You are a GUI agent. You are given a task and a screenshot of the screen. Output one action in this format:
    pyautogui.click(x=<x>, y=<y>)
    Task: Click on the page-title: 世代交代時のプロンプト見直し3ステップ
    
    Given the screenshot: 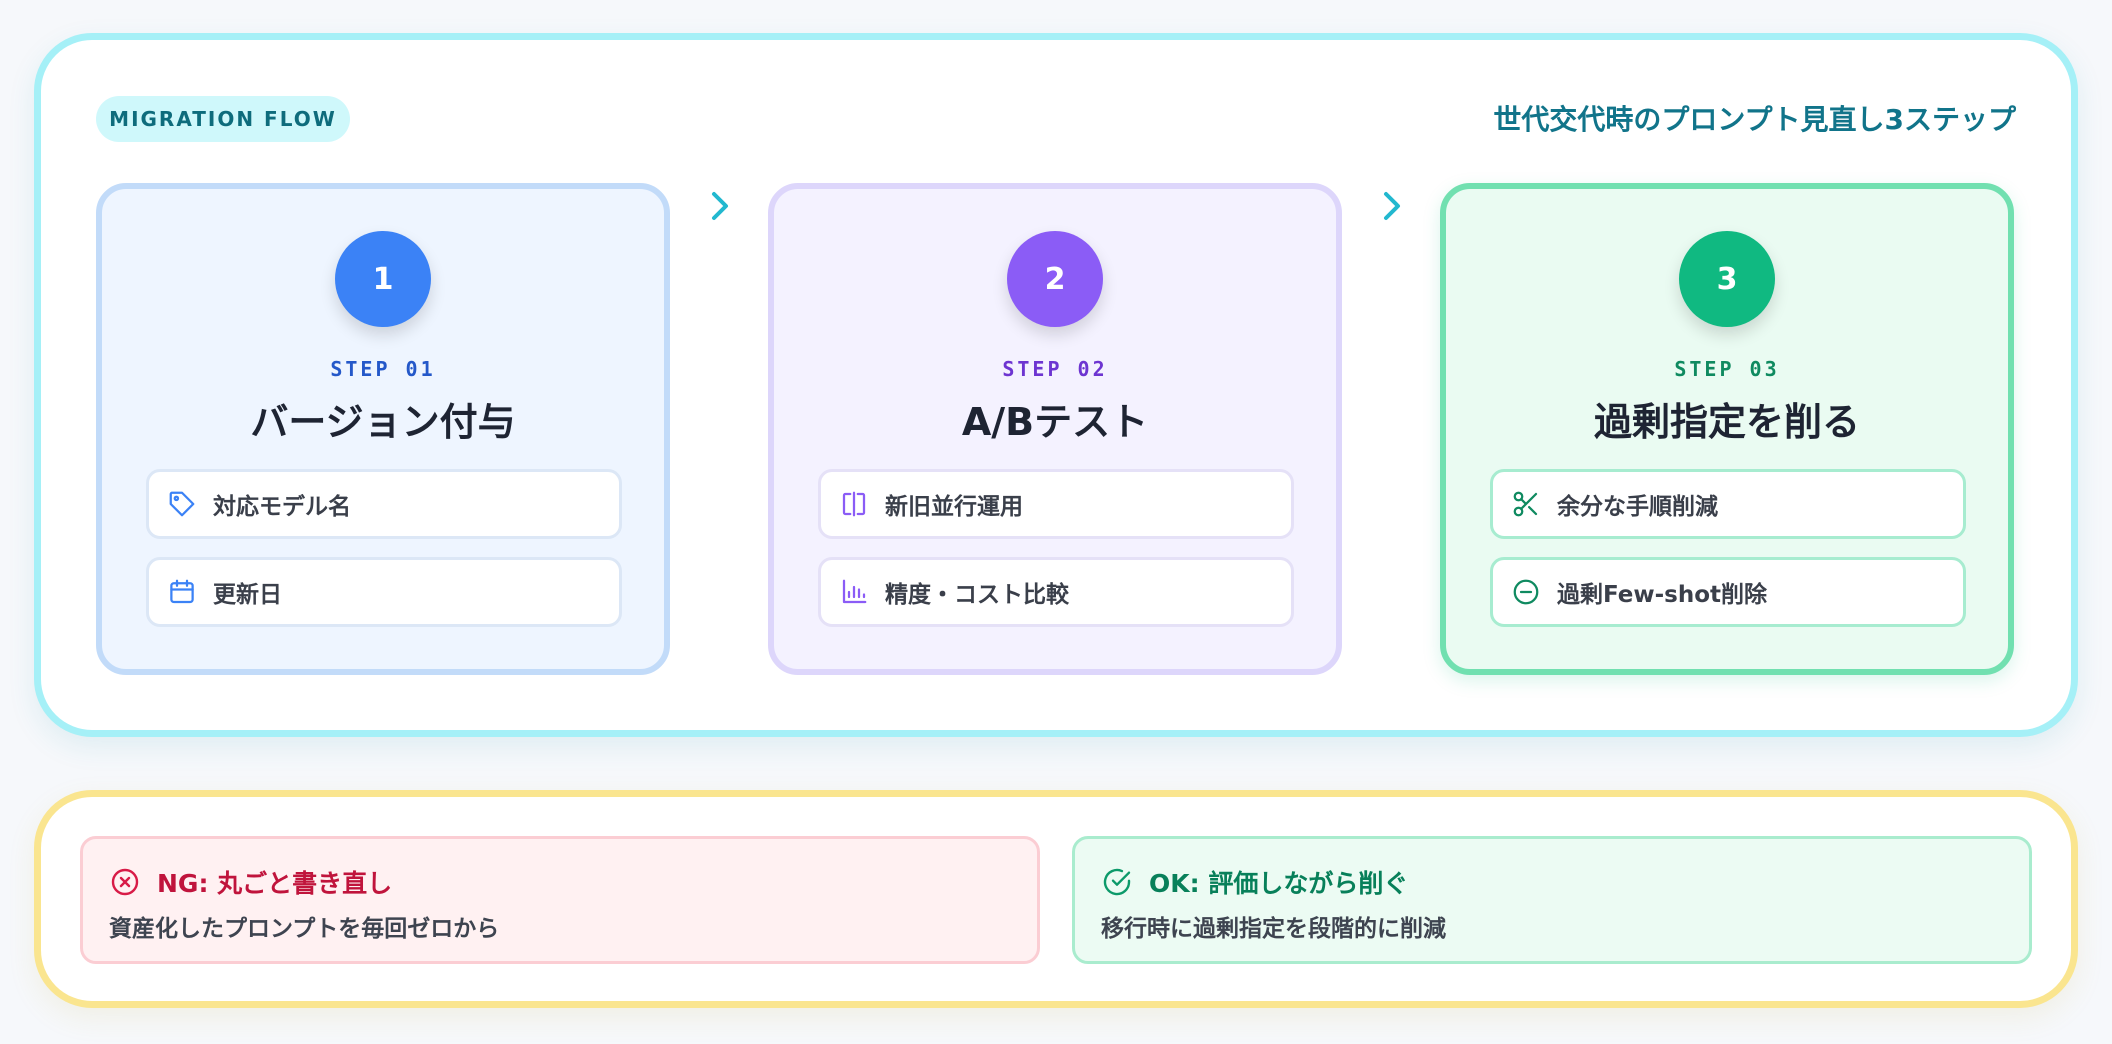 What is the action you would take?
    pyautogui.click(x=1754, y=119)
    